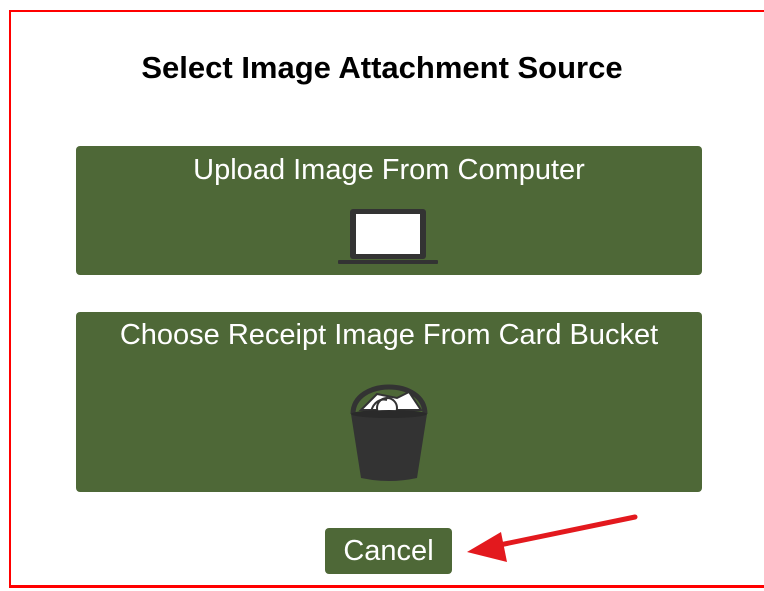 The width and height of the screenshot is (764, 591). I want to click on red-arrow-annotation, so click(552, 538).